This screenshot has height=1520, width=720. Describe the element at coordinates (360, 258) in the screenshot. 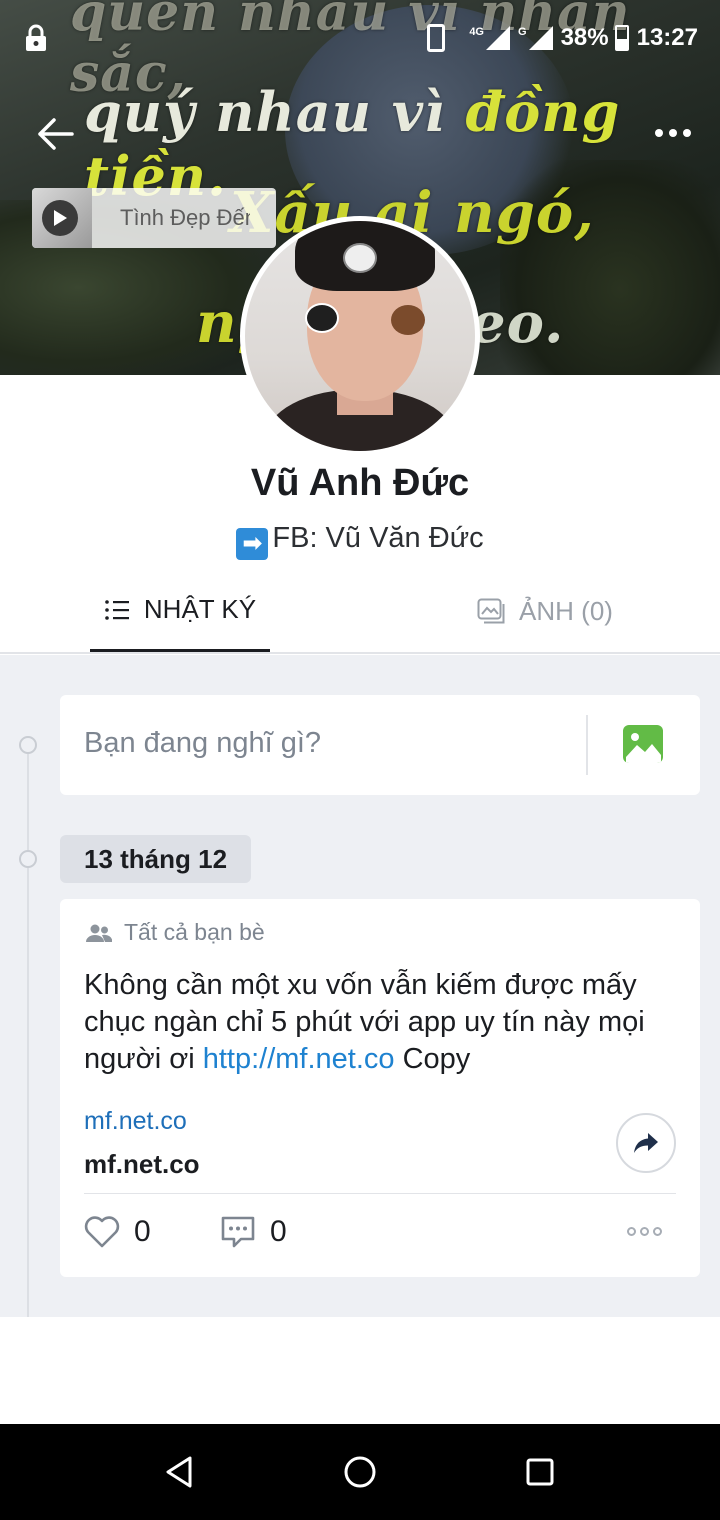

I see `bear-sticker-white` at that location.